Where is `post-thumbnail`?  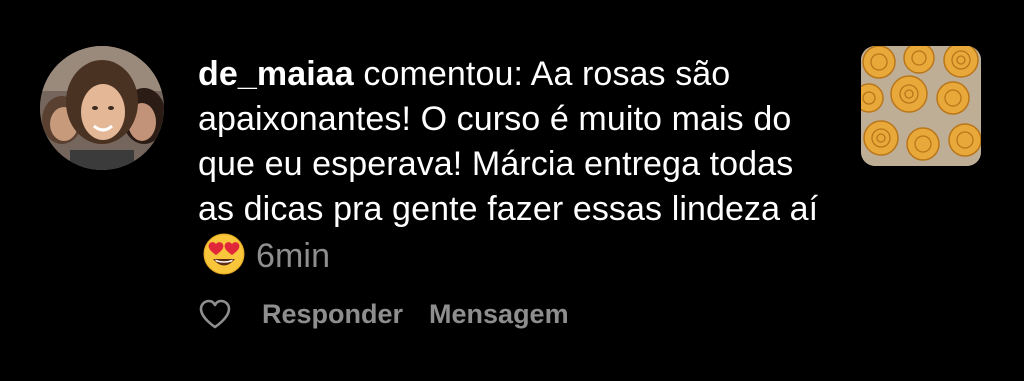
post-thumbnail is located at coordinates (921, 106).